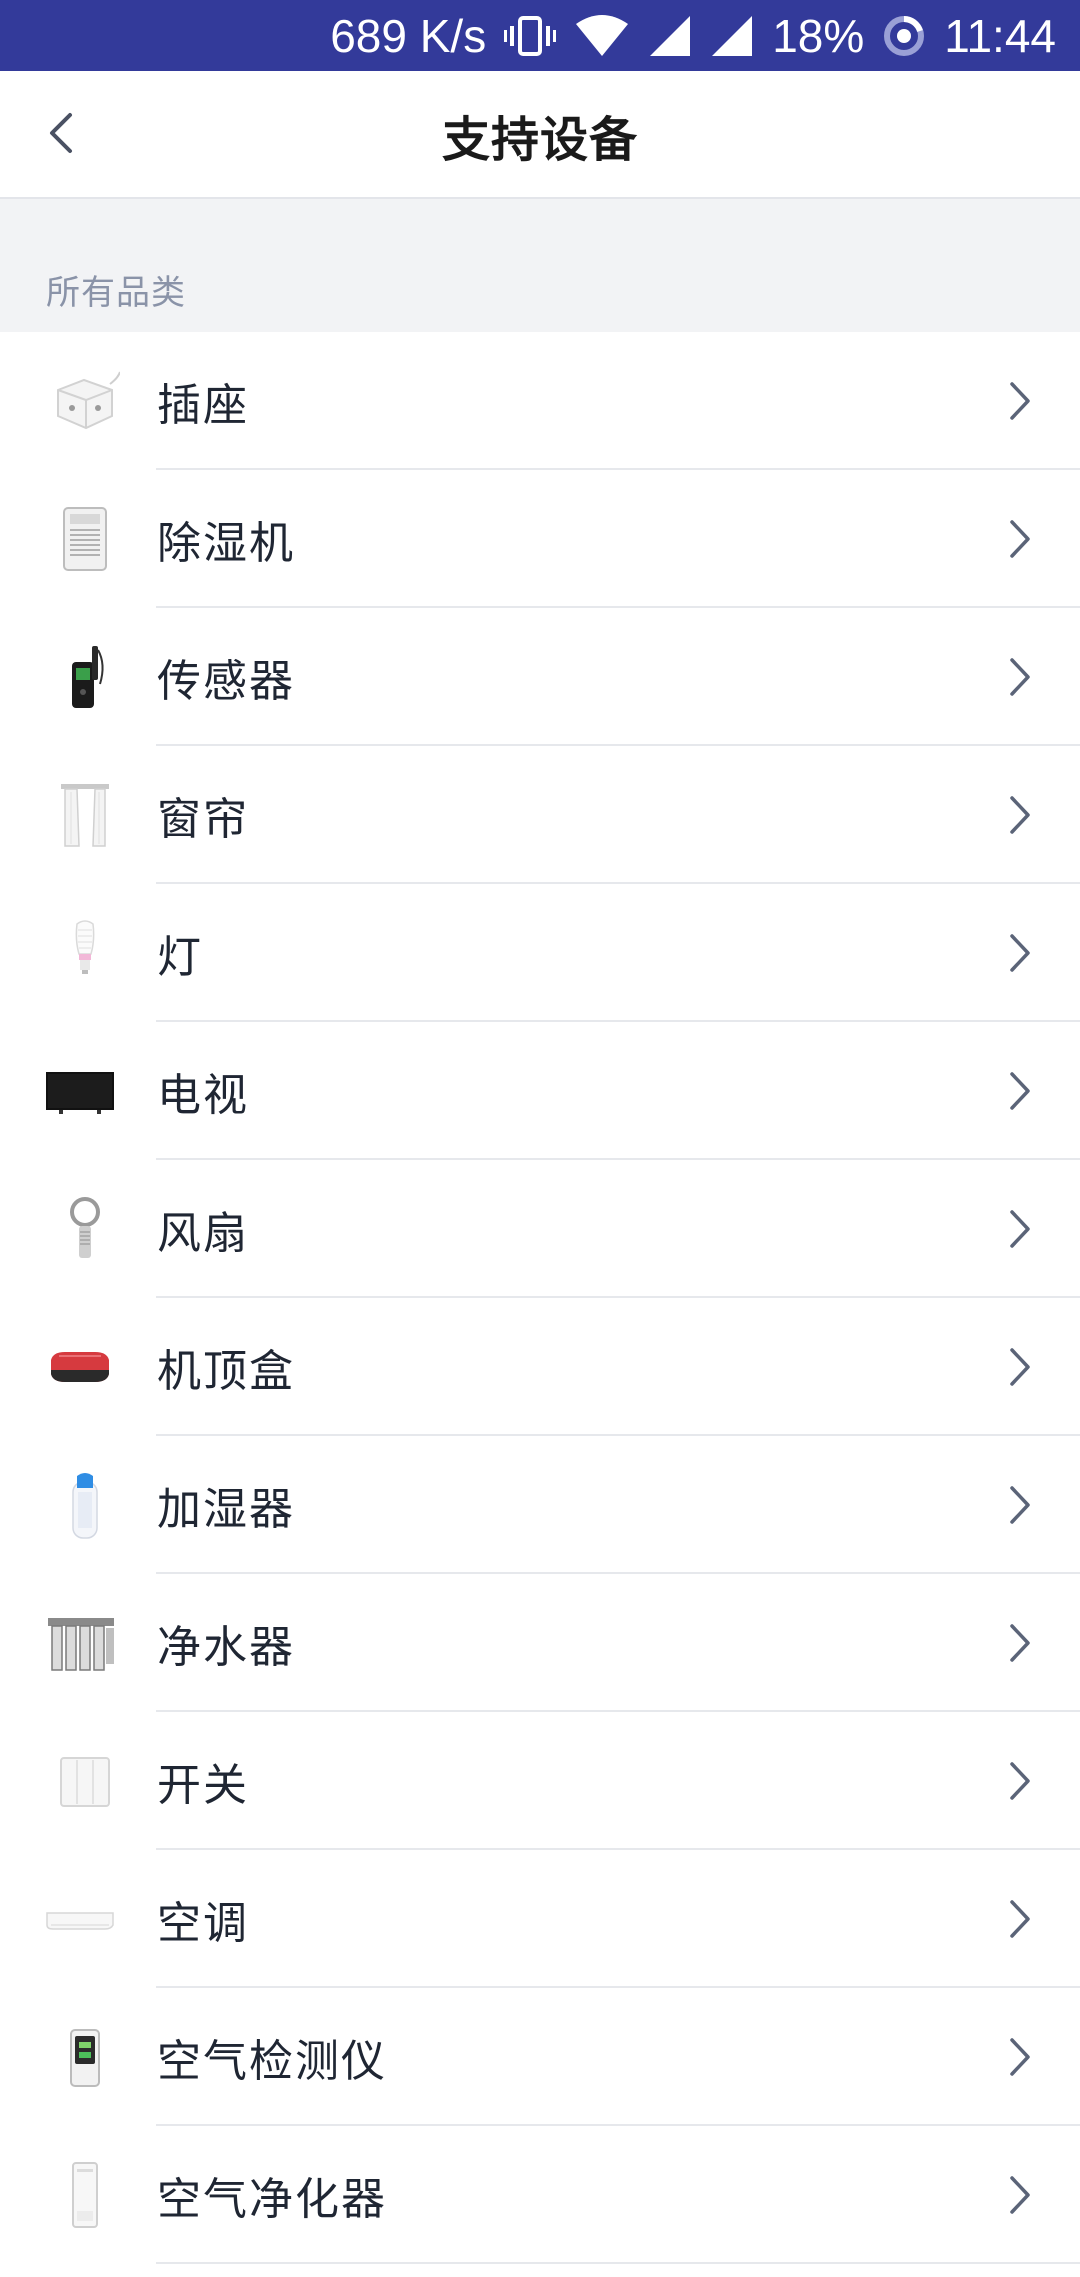  I want to click on item-label: 传感器, so click(226, 681).